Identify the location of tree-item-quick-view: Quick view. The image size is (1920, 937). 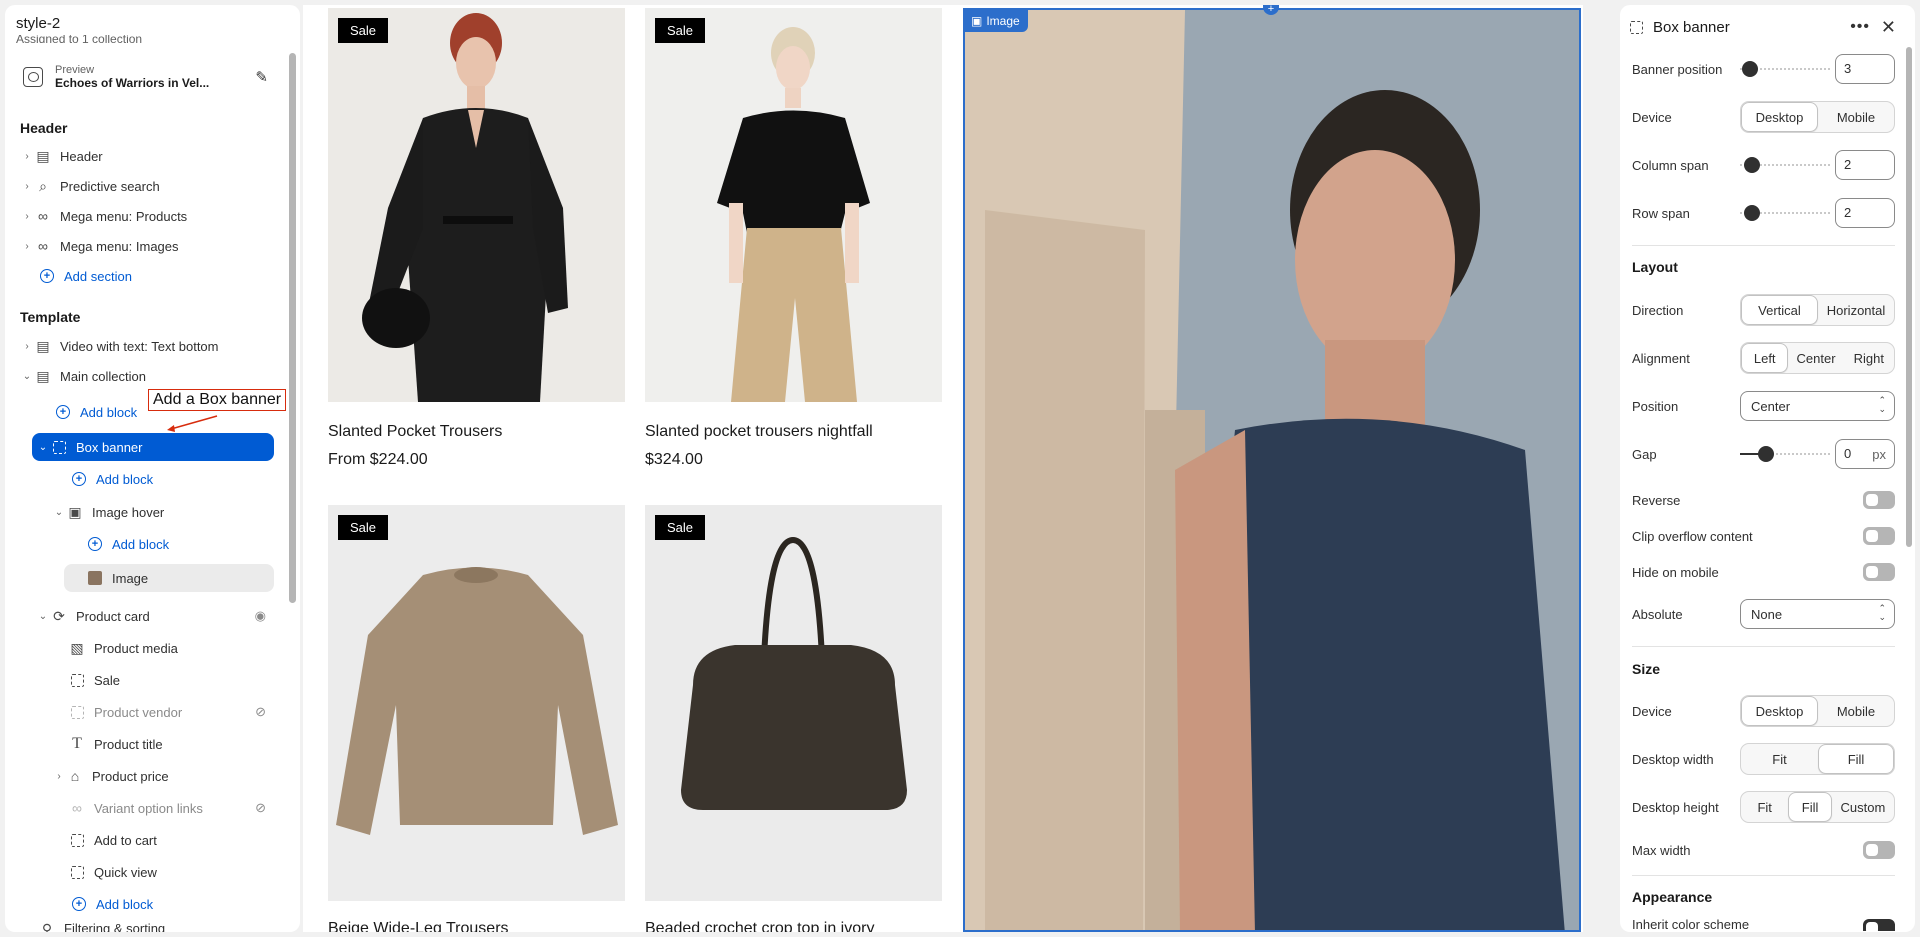
(112, 872).